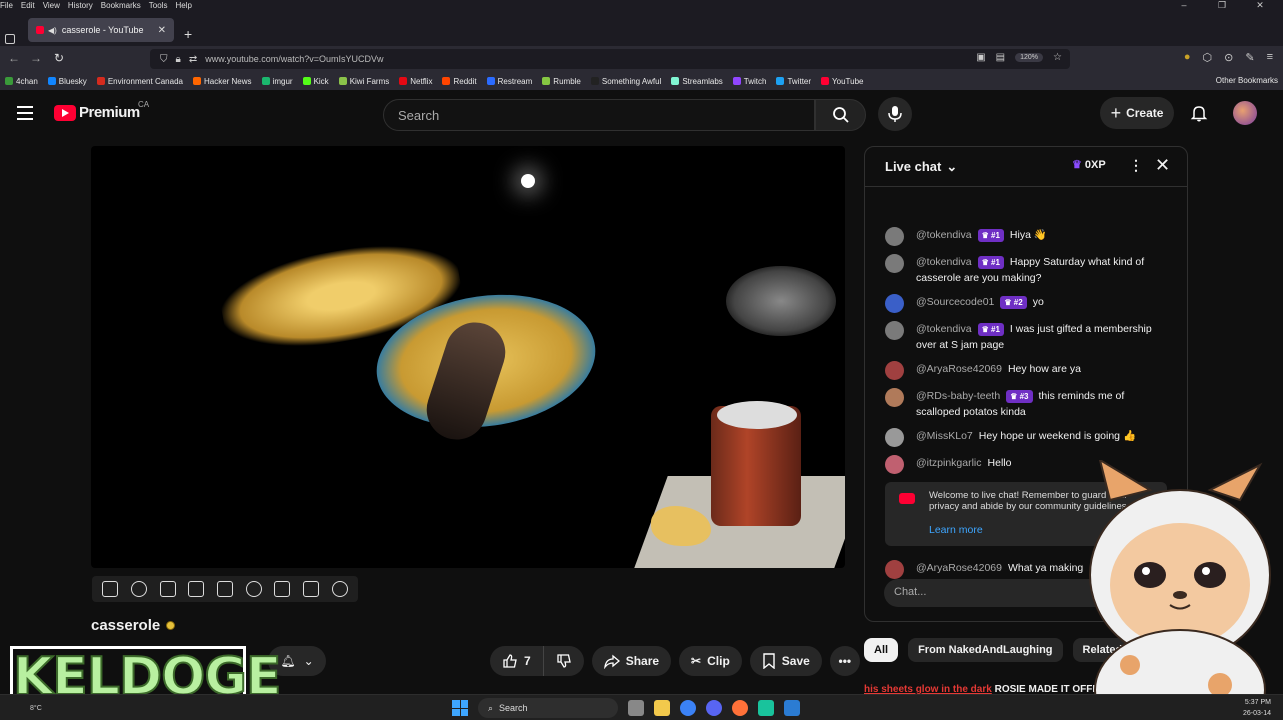 Image resolution: width=1283 pixels, height=720 pixels. I want to click on bookmark-item: Bluesky, so click(67, 81).